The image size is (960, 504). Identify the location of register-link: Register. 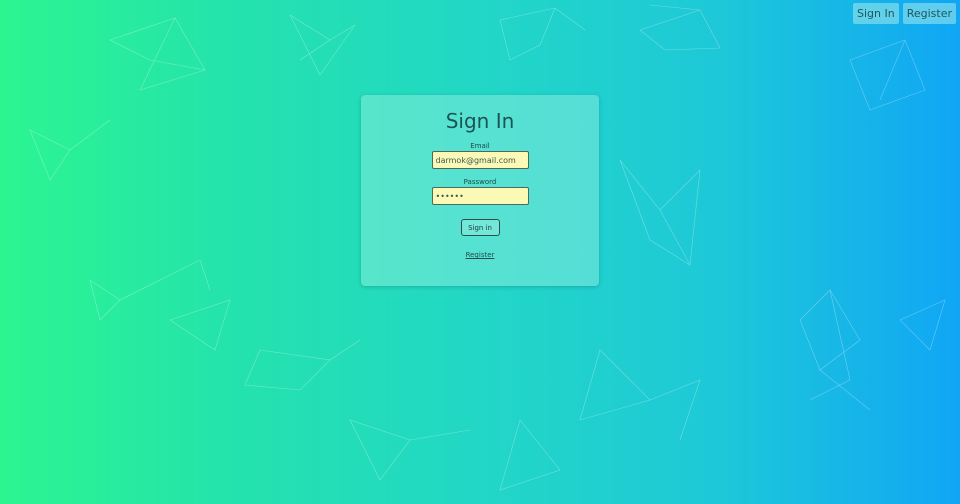
(480, 255).